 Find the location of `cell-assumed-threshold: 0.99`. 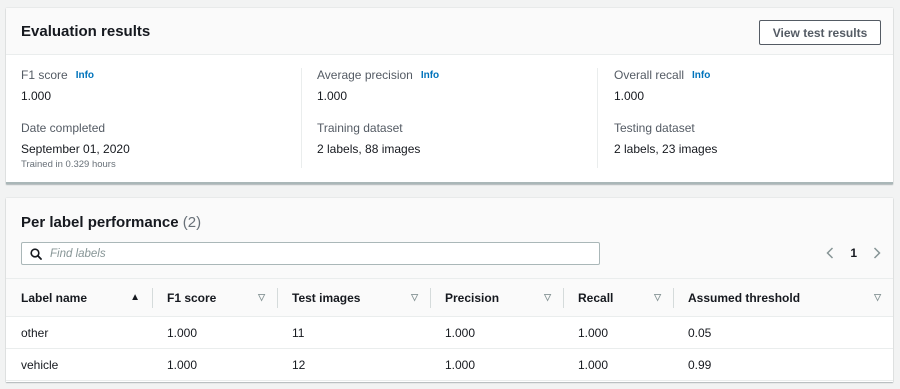

cell-assumed-threshold: 0.99 is located at coordinates (783, 364).